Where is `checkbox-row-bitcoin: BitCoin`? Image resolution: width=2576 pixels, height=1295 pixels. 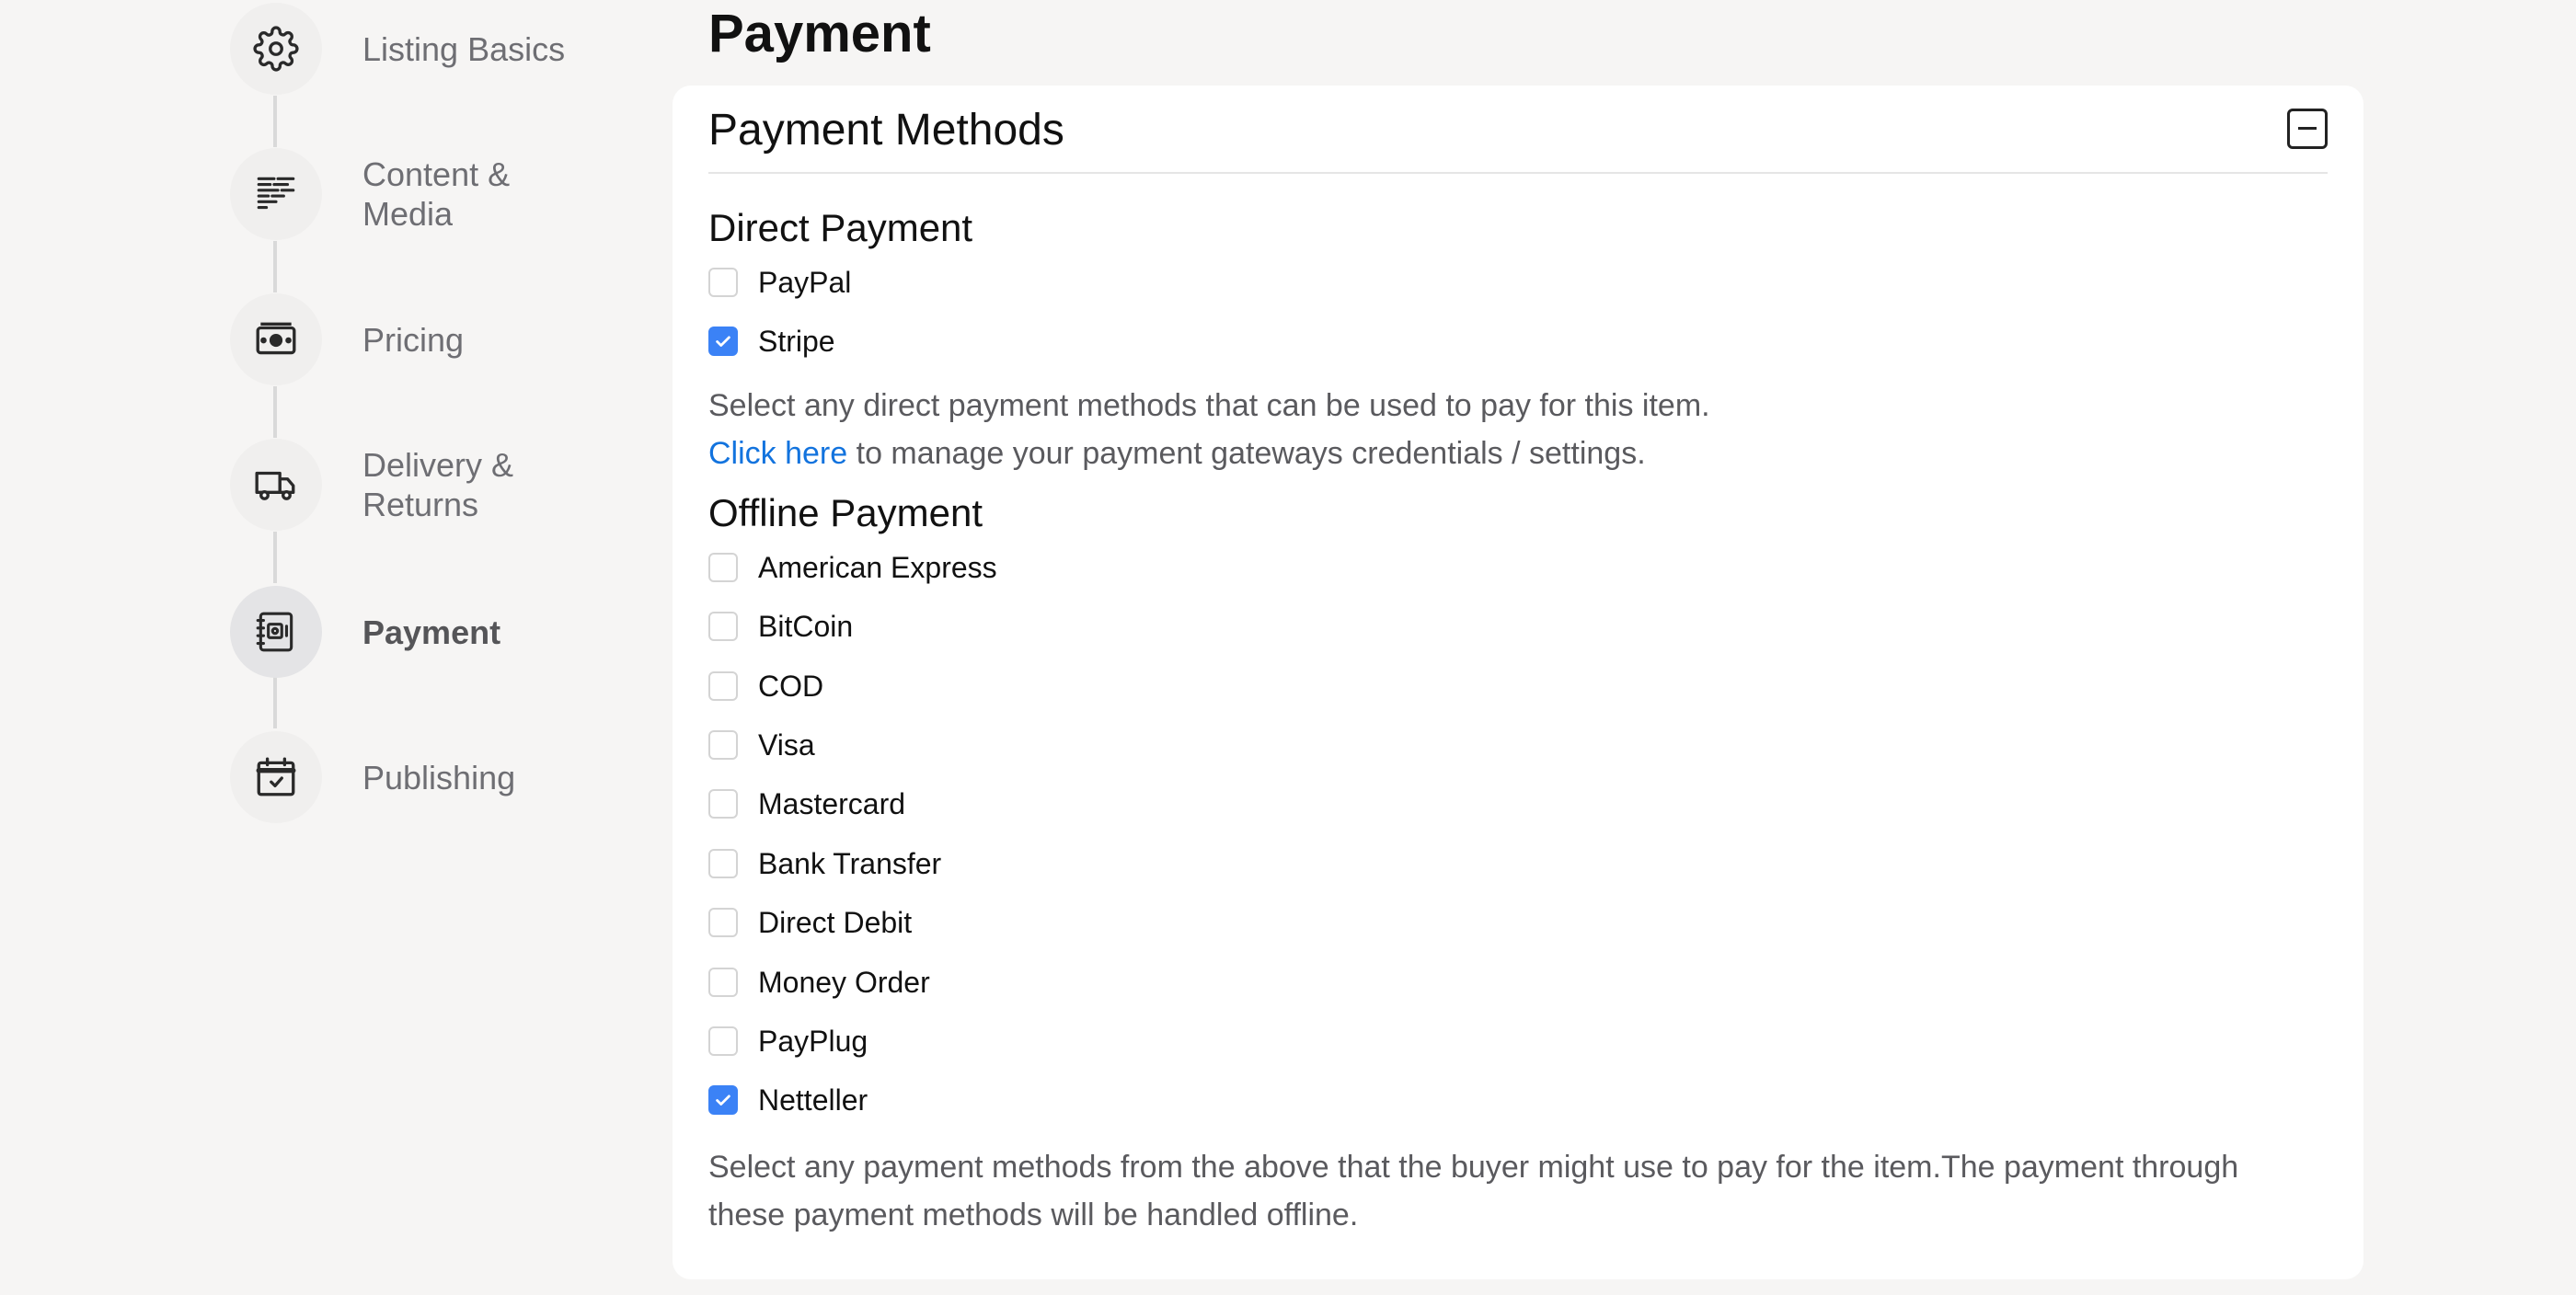
checkbox-row-bitcoin: BitCoin is located at coordinates (780, 627).